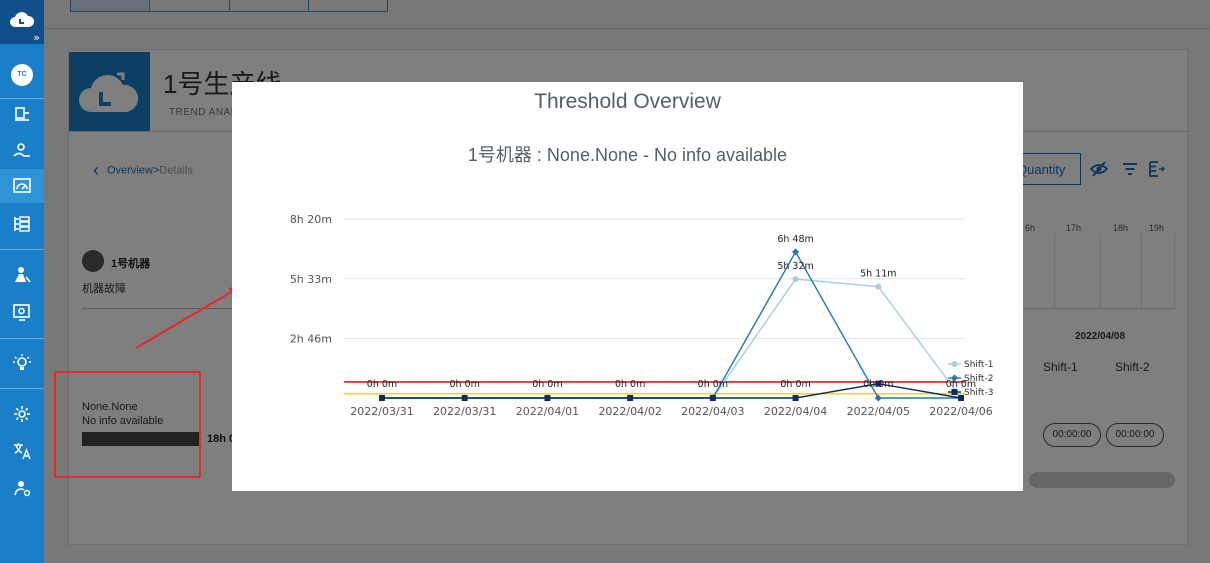 This screenshot has width=1210, height=563. Describe the element at coordinates (795, 239) in the screenshot. I see `data-label: 6h 48m` at that location.